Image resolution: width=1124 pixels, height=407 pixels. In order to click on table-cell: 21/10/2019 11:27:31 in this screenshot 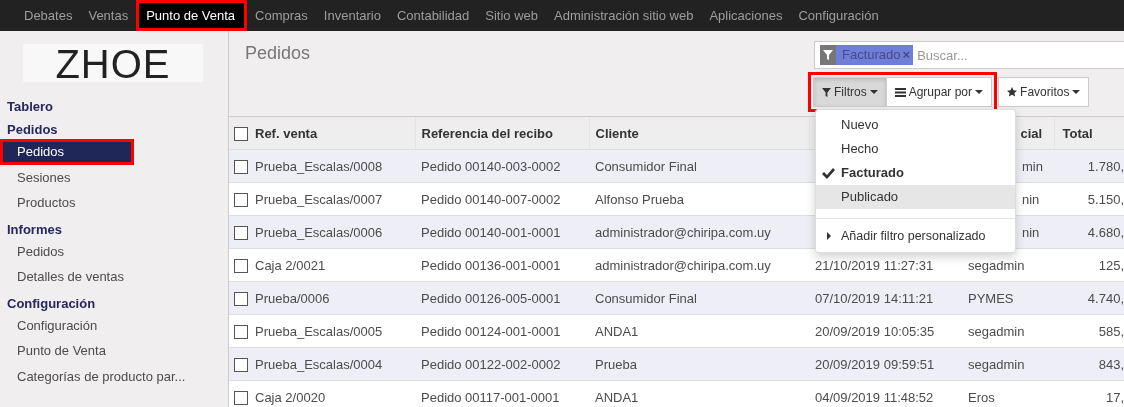, I will do `click(874, 265)`.